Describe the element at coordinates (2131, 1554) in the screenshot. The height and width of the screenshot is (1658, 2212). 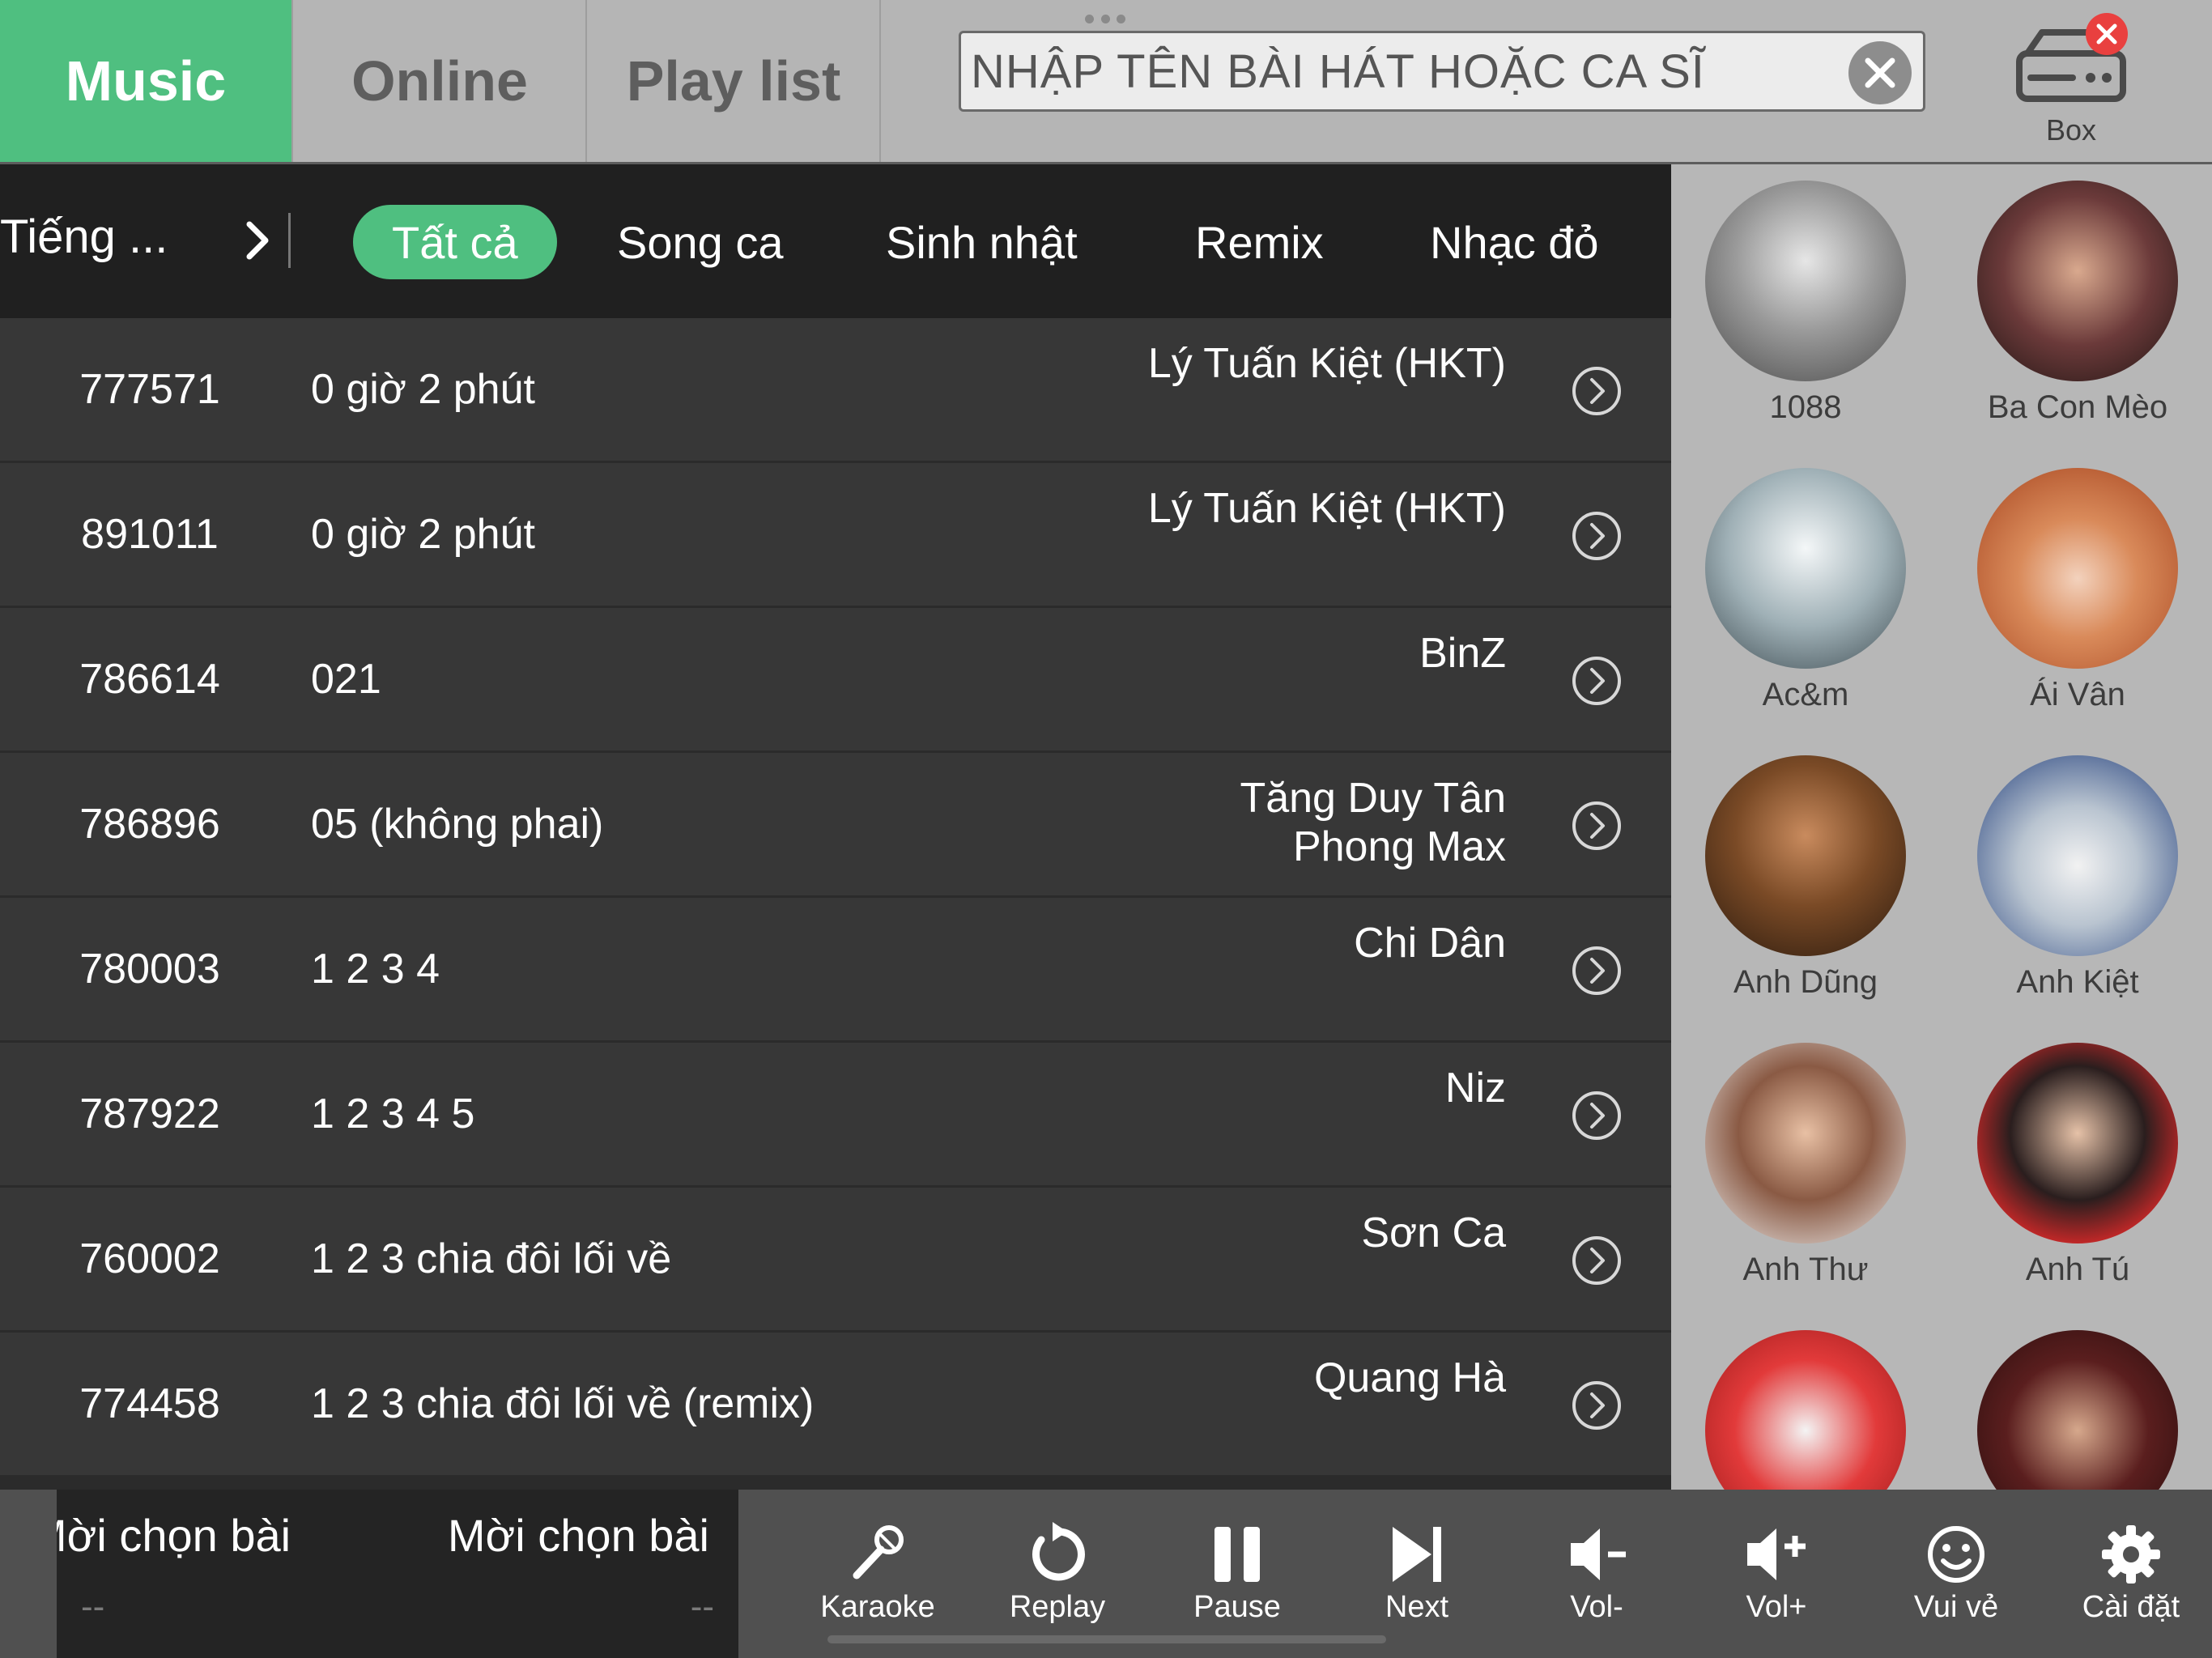
I see `gear-icon` at that location.